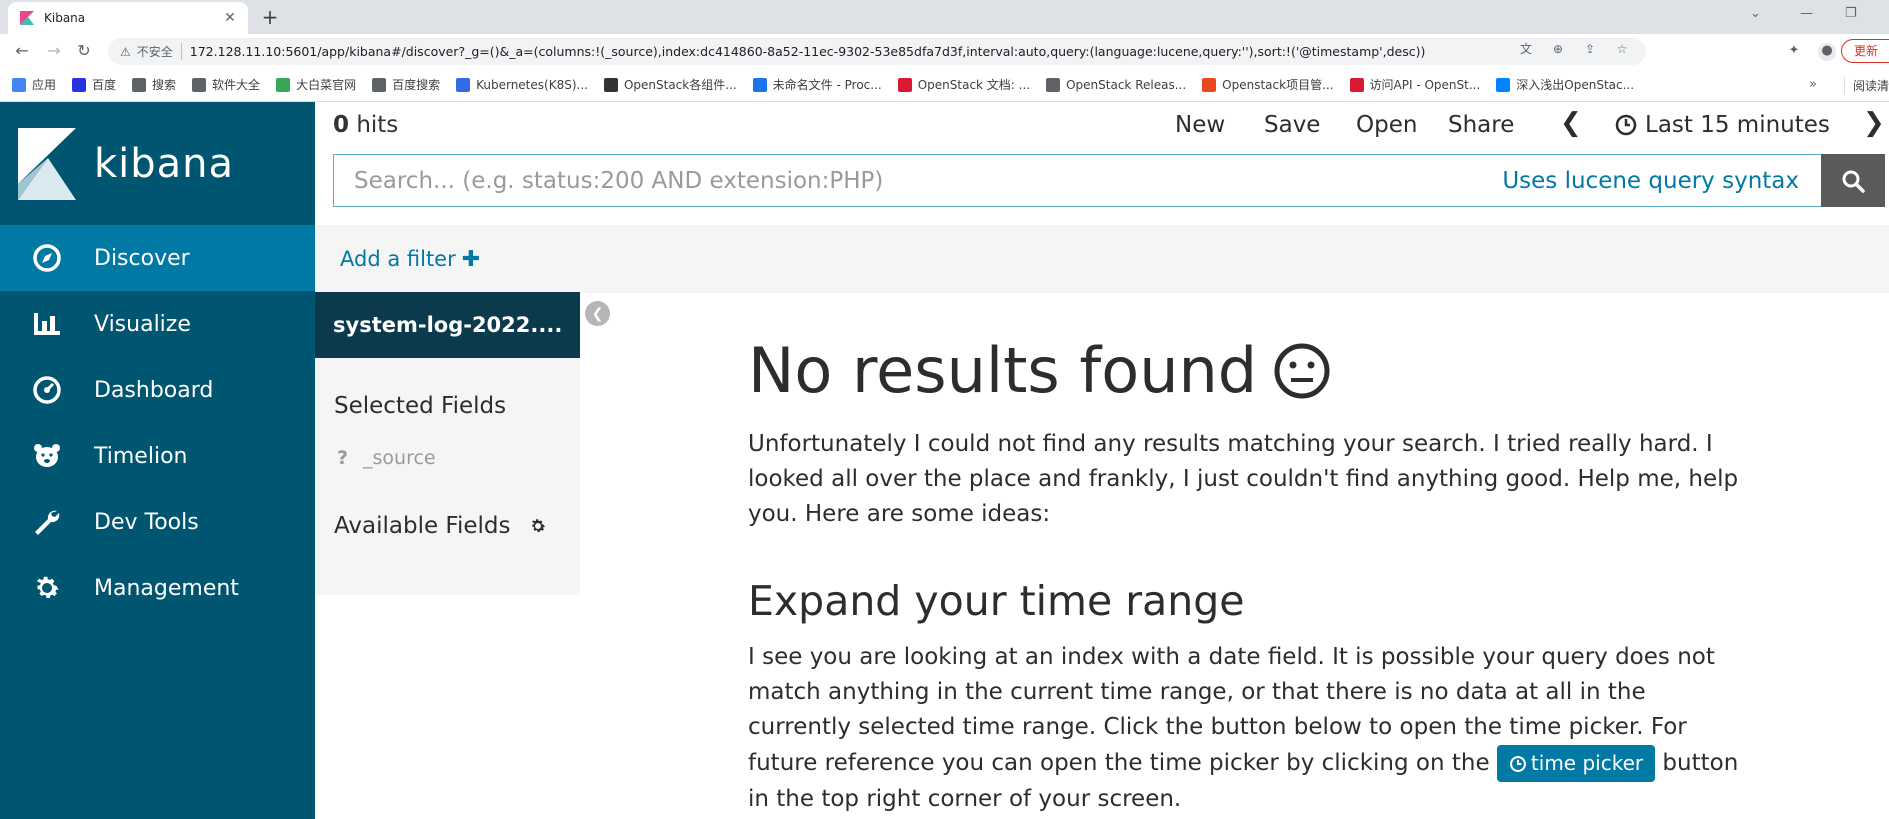 Image resolution: width=1889 pixels, height=819 pixels. What do you see at coordinates (125, 52) in the screenshot?
I see `warning-icon: ⚠` at bounding box center [125, 52].